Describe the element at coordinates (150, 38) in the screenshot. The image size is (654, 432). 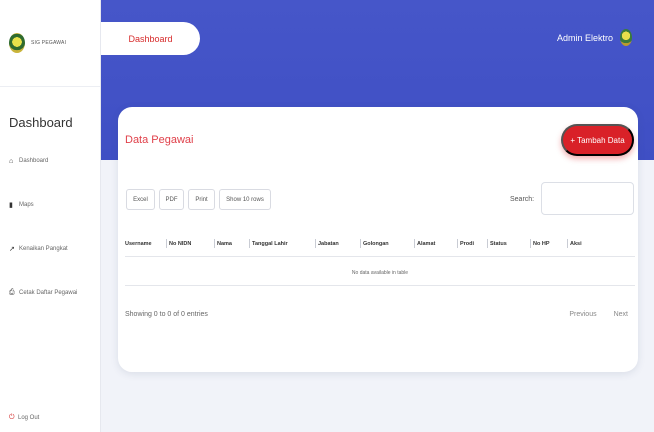
I see `tab-dashboard: Dashboard` at that location.